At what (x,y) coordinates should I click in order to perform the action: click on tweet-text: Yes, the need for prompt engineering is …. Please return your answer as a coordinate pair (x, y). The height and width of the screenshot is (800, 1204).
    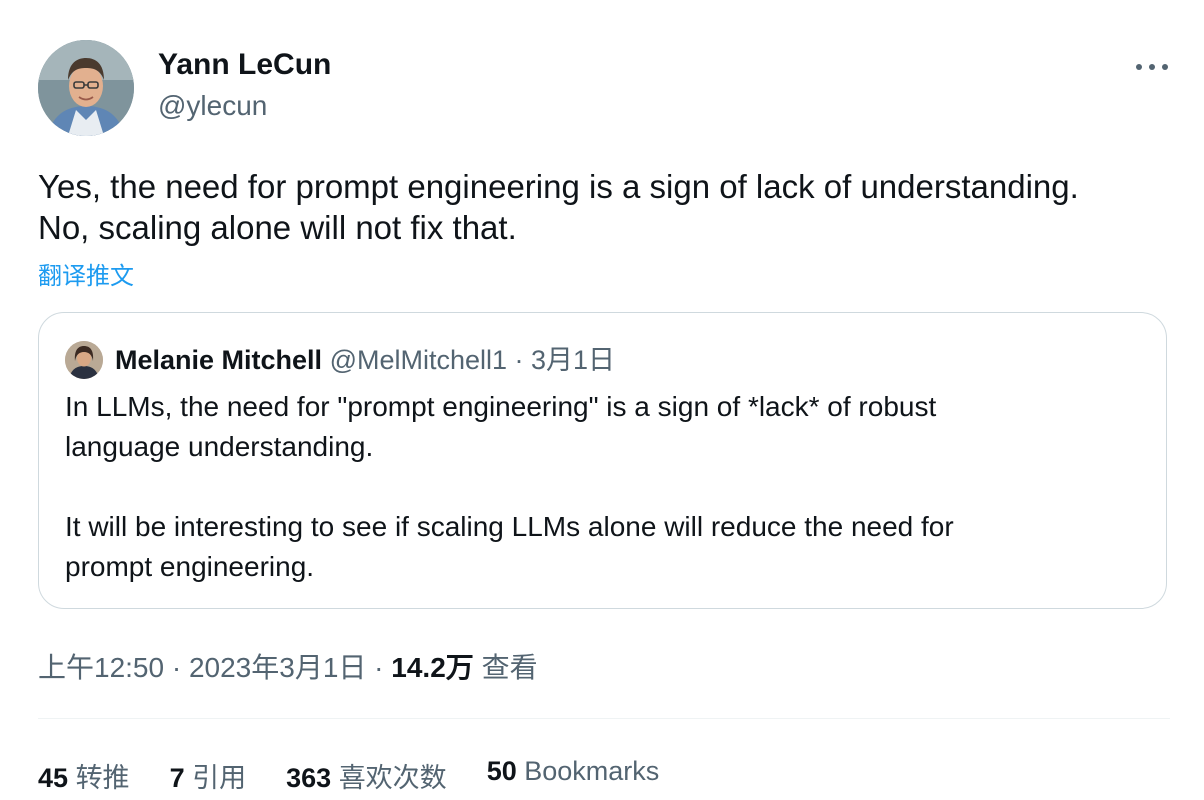
    Looking at the image, I should click on (608, 207).